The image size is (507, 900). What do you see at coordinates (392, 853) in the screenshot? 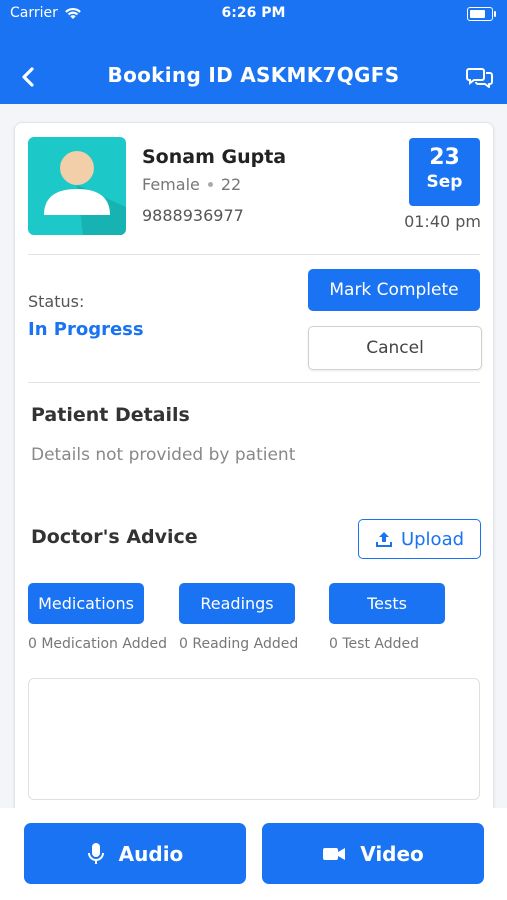
I see `video-label: Video` at bounding box center [392, 853].